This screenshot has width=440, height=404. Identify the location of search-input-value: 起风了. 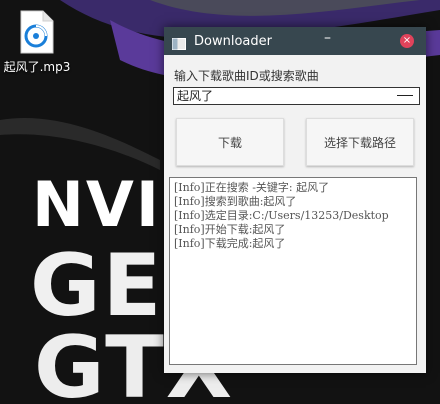
(195, 96).